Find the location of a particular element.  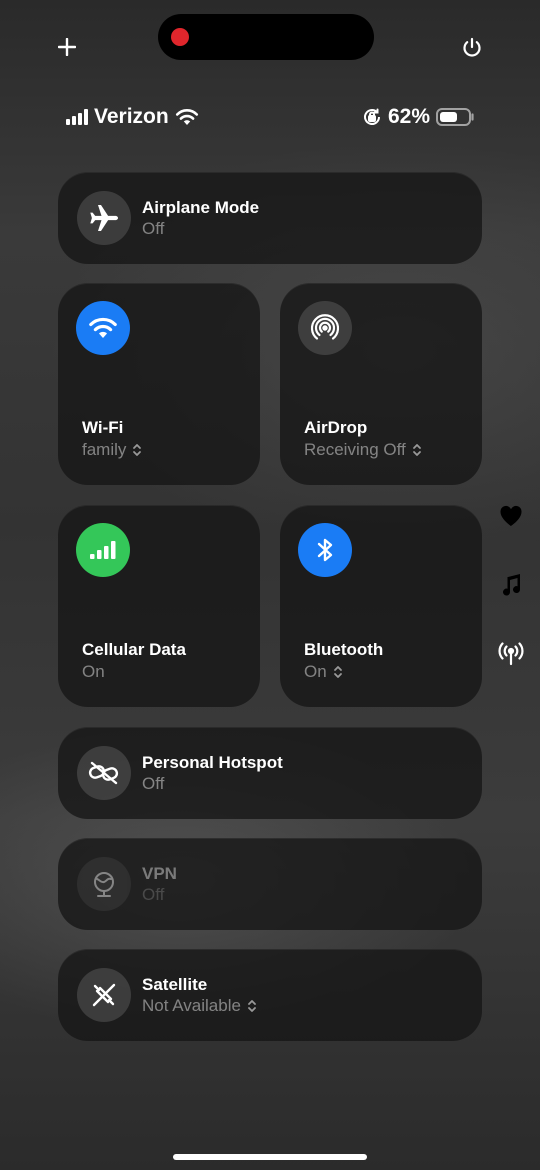

airdrop-title: AirDrop is located at coordinates (336, 427).